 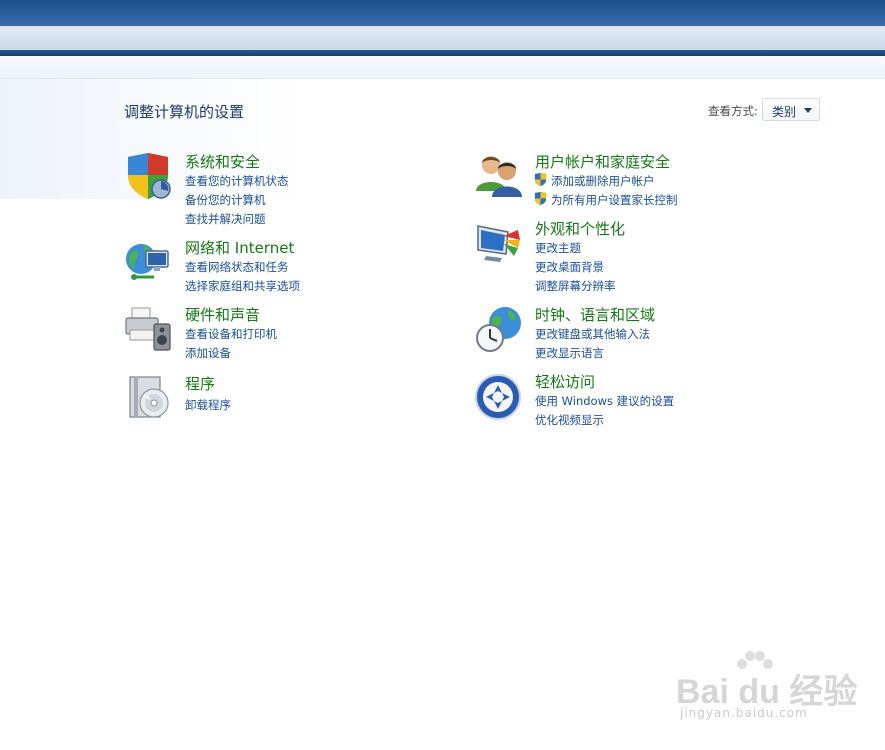 What do you see at coordinates (242, 286) in the screenshot?
I see `category-link: 选择家庭组和共享选项` at bounding box center [242, 286].